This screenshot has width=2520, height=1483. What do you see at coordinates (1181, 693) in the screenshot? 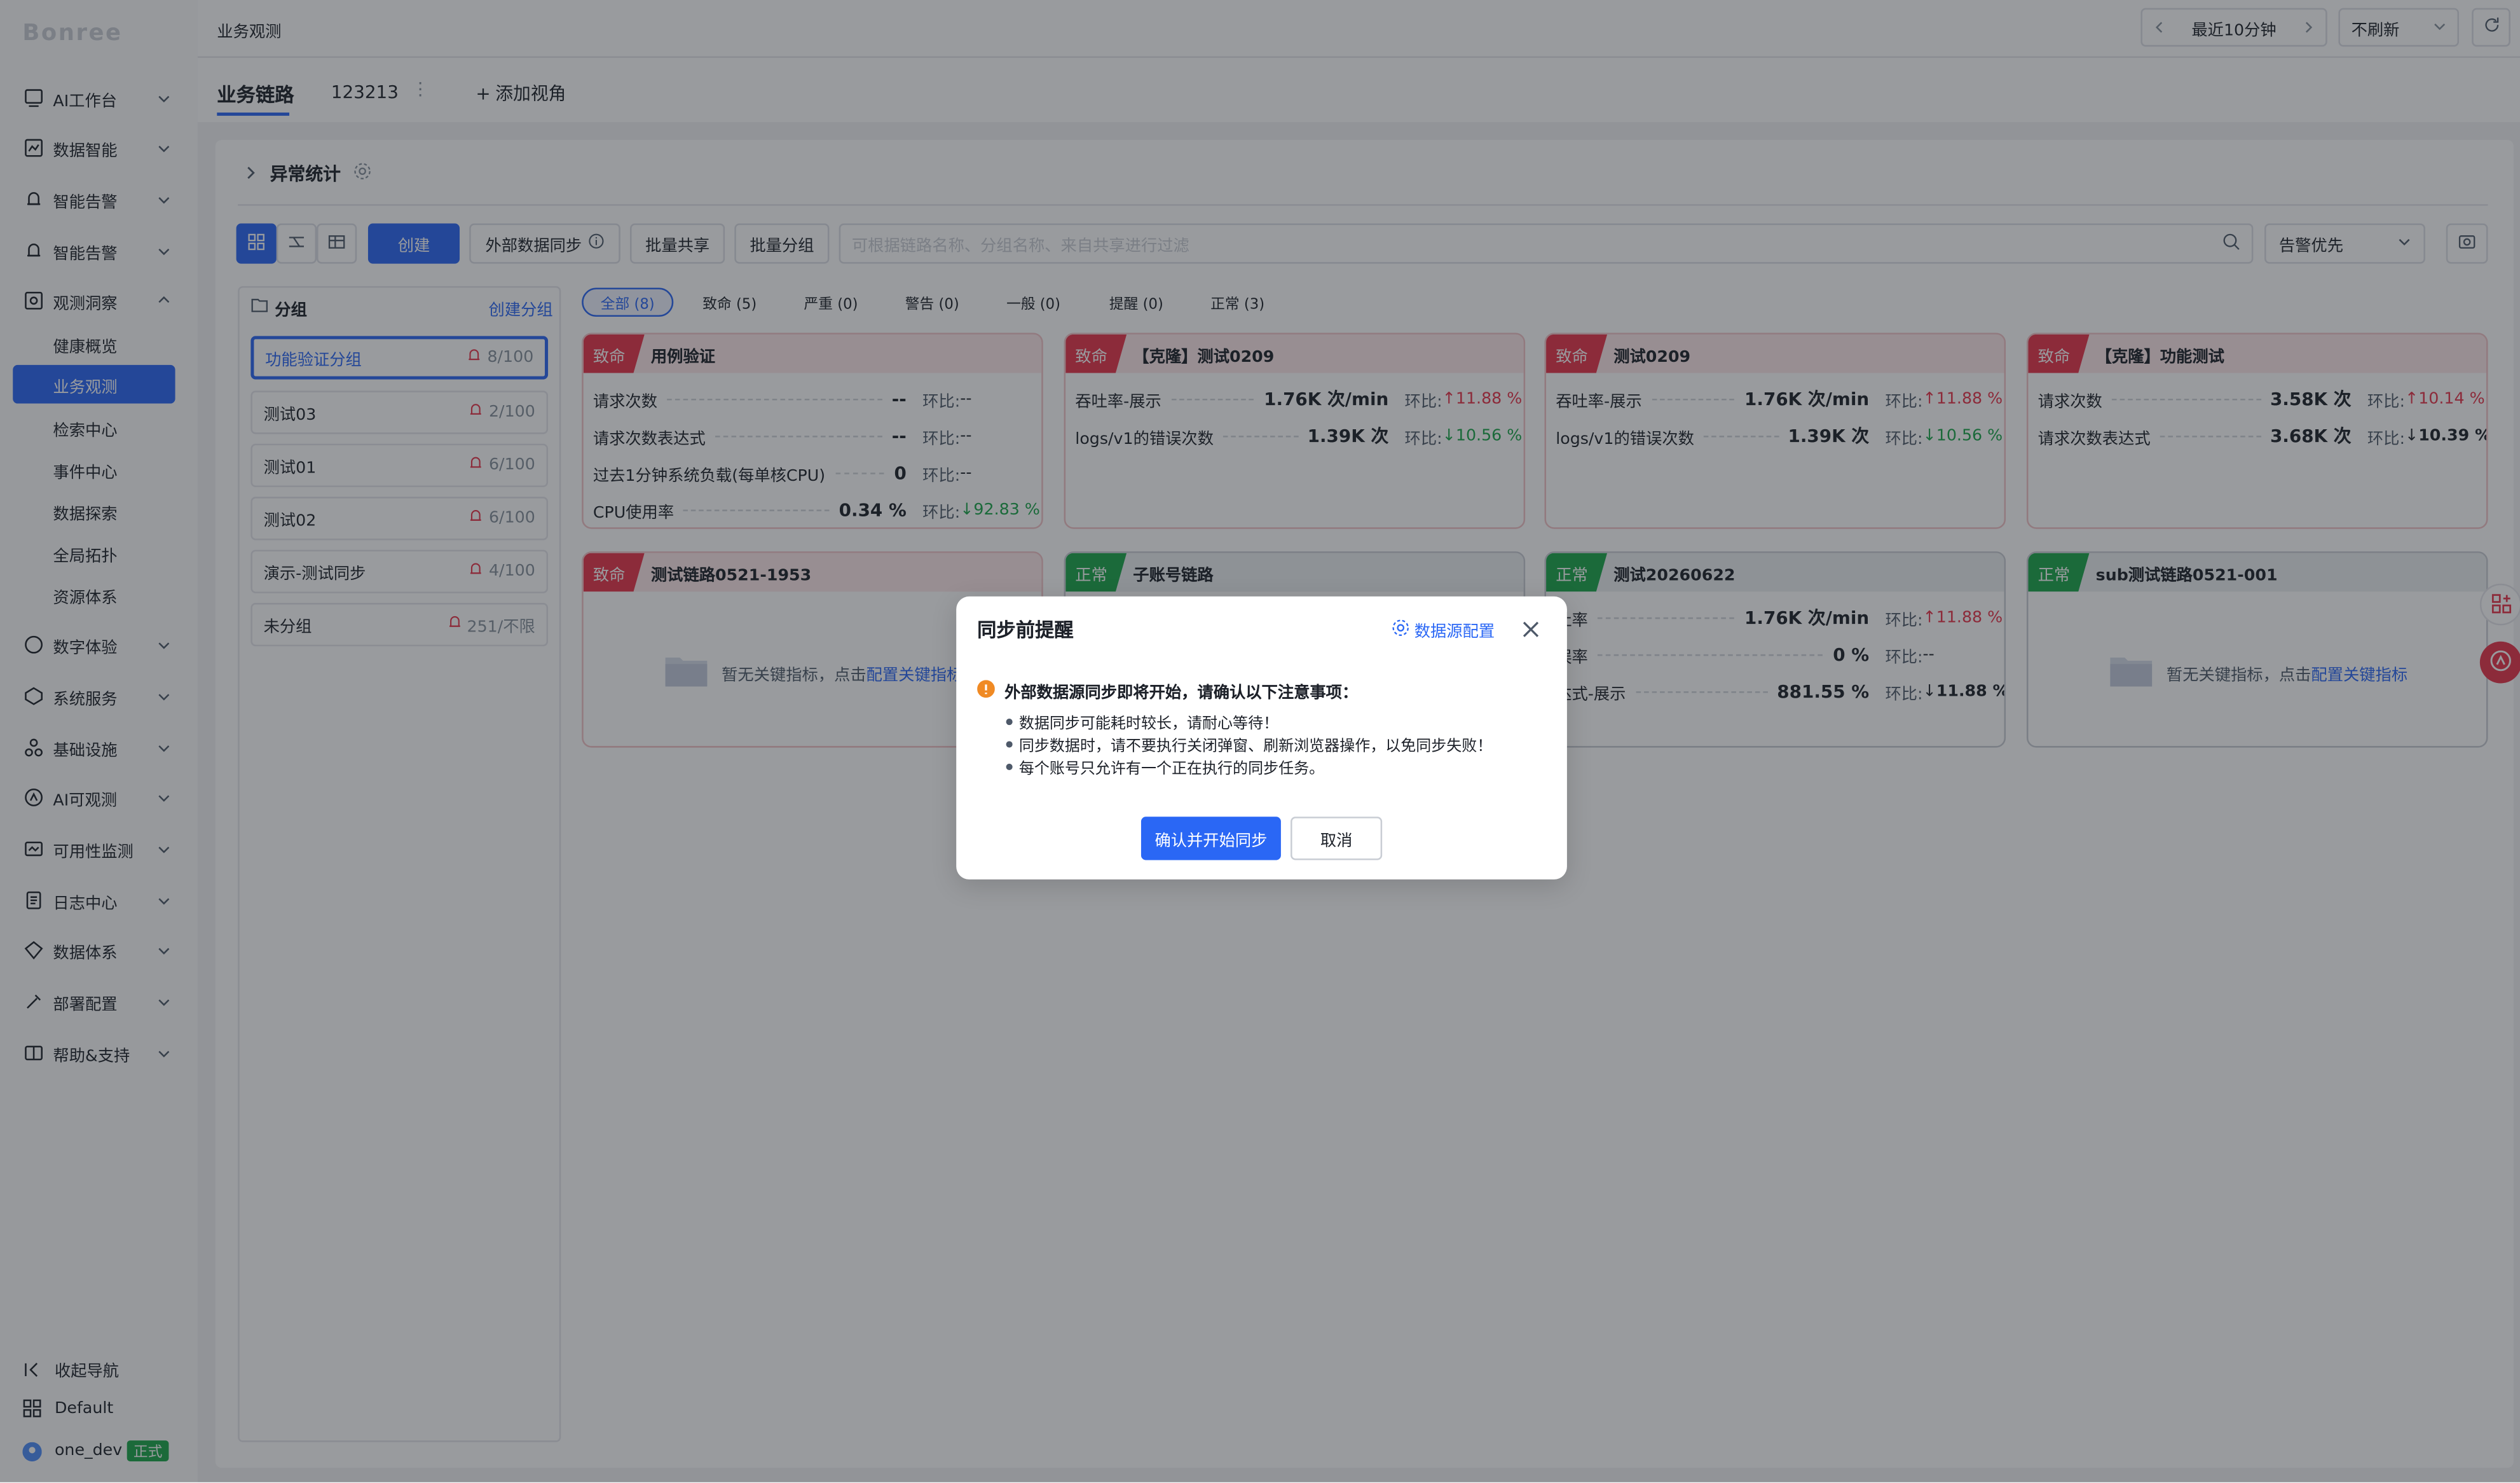
I see `warning-text: 外部数据源同步即将开始，请确认以下注意事项：` at bounding box center [1181, 693].